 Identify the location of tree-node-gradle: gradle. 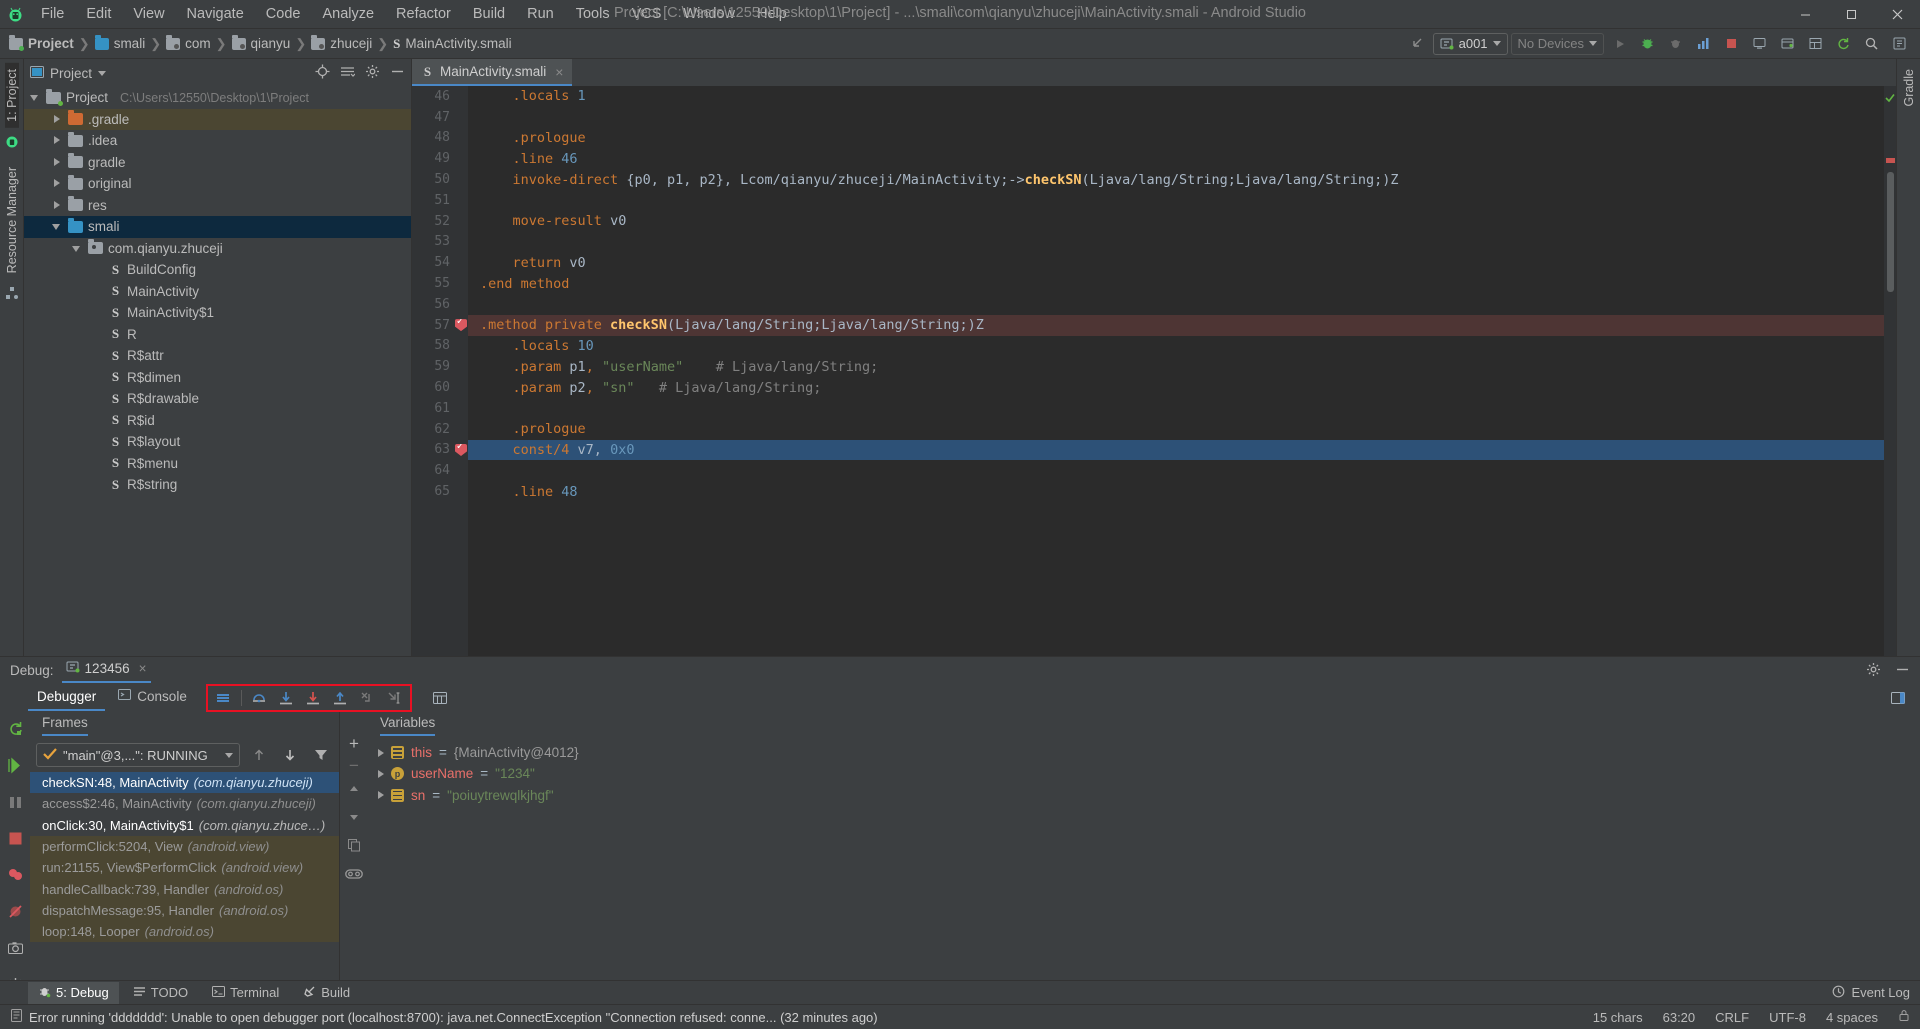
(217, 163).